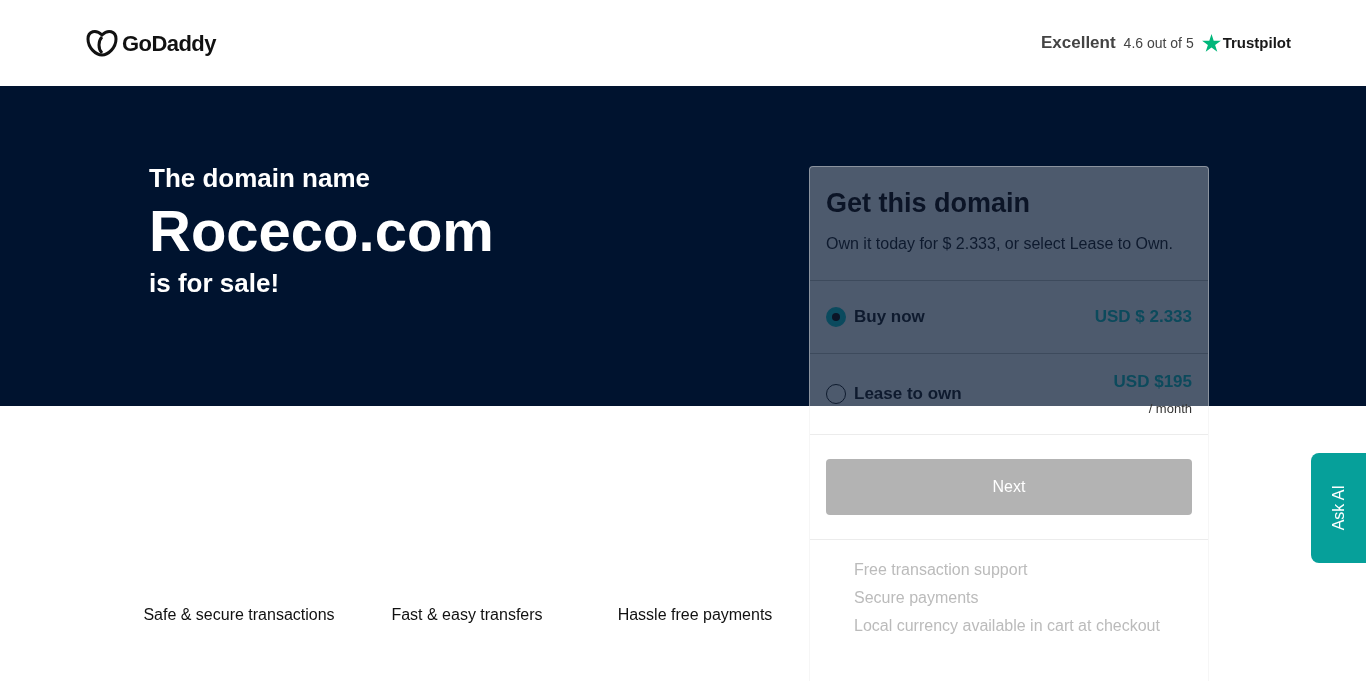 The width and height of the screenshot is (1366, 681). Describe the element at coordinates (169, 43) in the screenshot. I see `logo-wordmark: GoDaddy` at that location.